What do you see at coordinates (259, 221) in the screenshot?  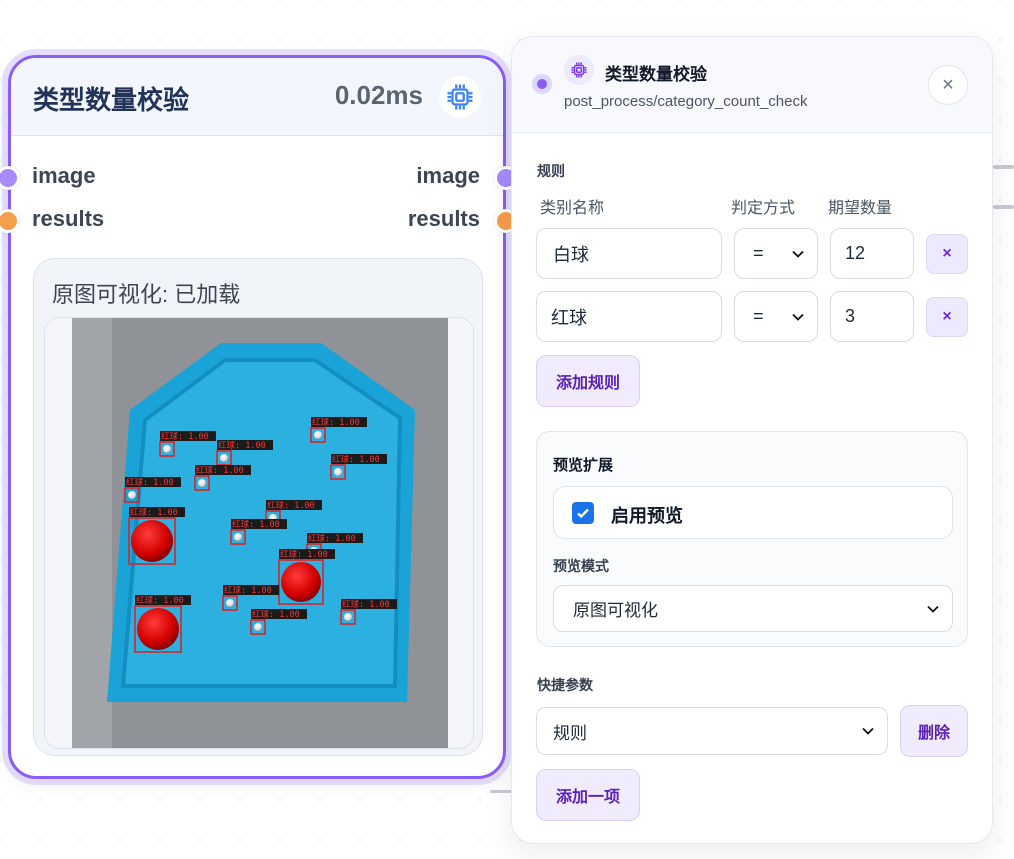 I see `port-row-results: results results` at bounding box center [259, 221].